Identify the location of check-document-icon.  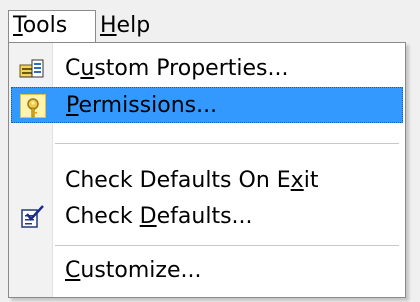
(32, 217).